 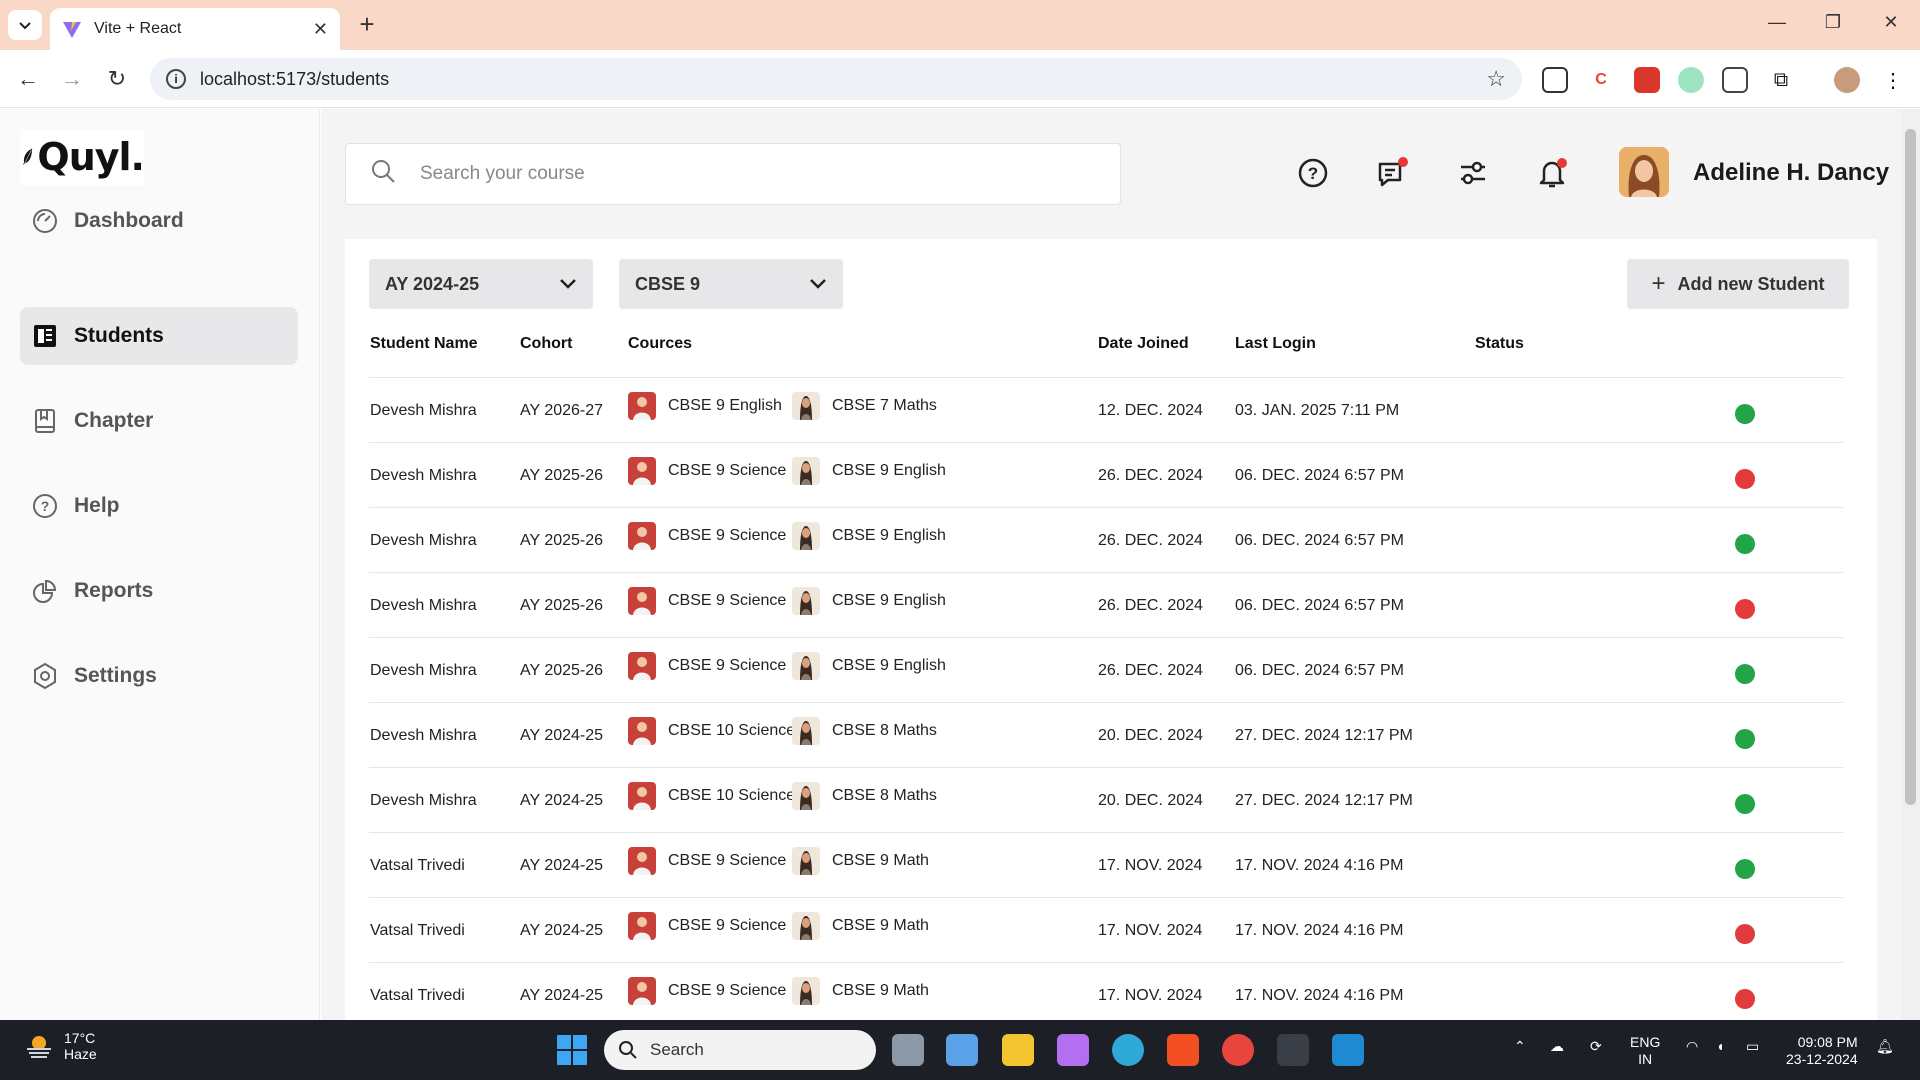 I want to click on task-view-icon, so click(x=908, y=1050).